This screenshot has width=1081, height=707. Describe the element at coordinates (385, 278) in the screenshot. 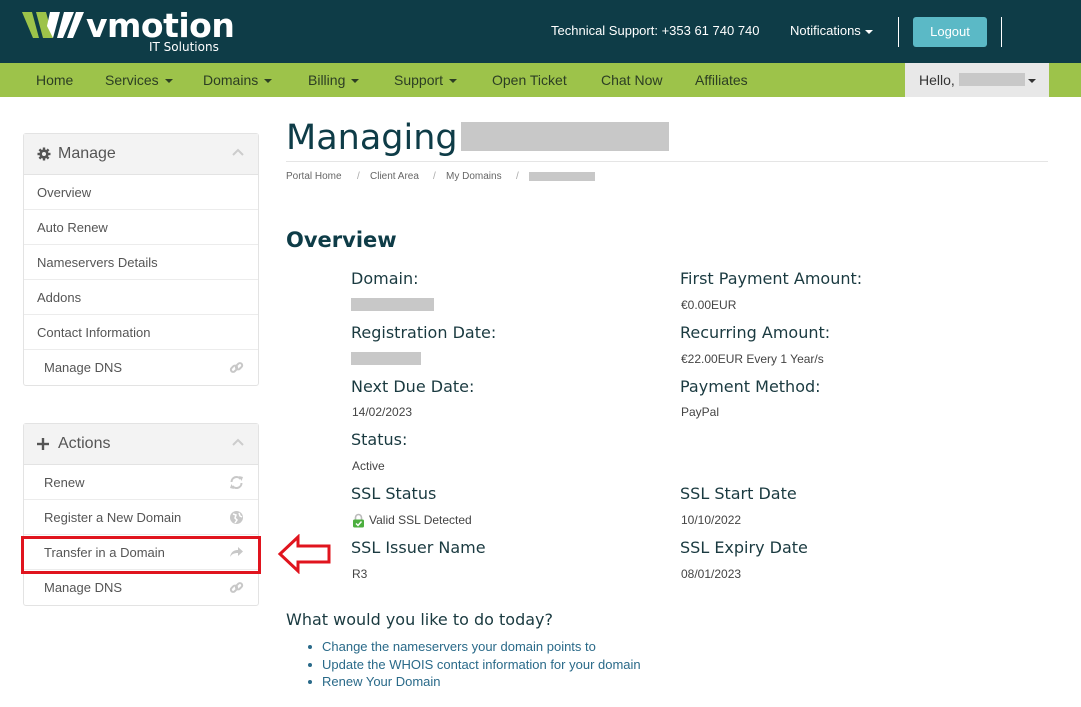

I see `domain-label: Domain:` at that location.